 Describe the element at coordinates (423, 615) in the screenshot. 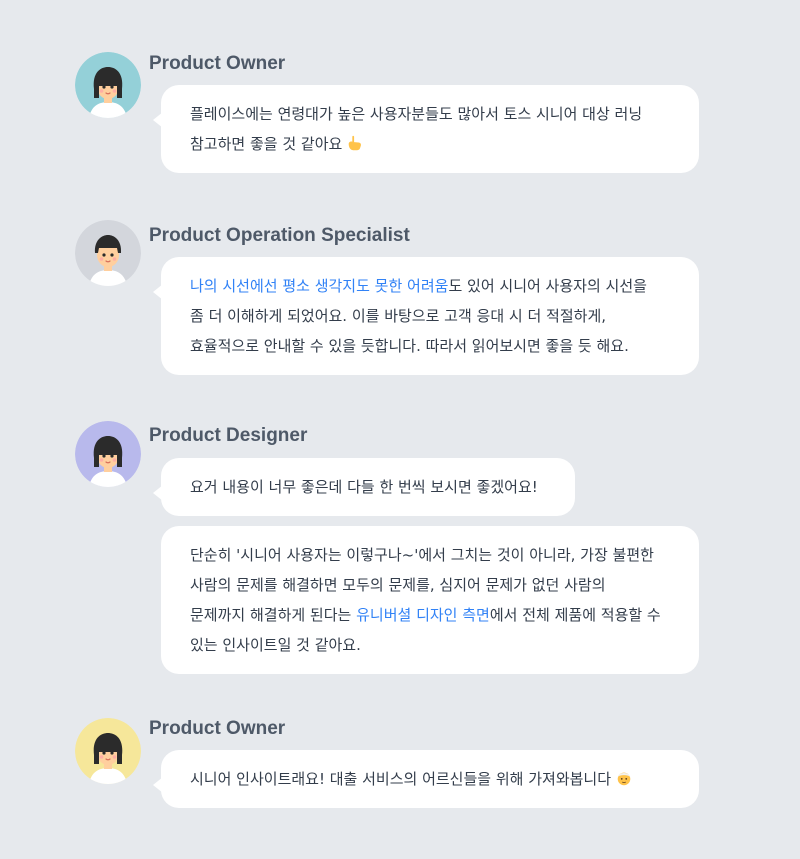

I see `highlighted-text: 유니버셜 디자인 측면` at that location.